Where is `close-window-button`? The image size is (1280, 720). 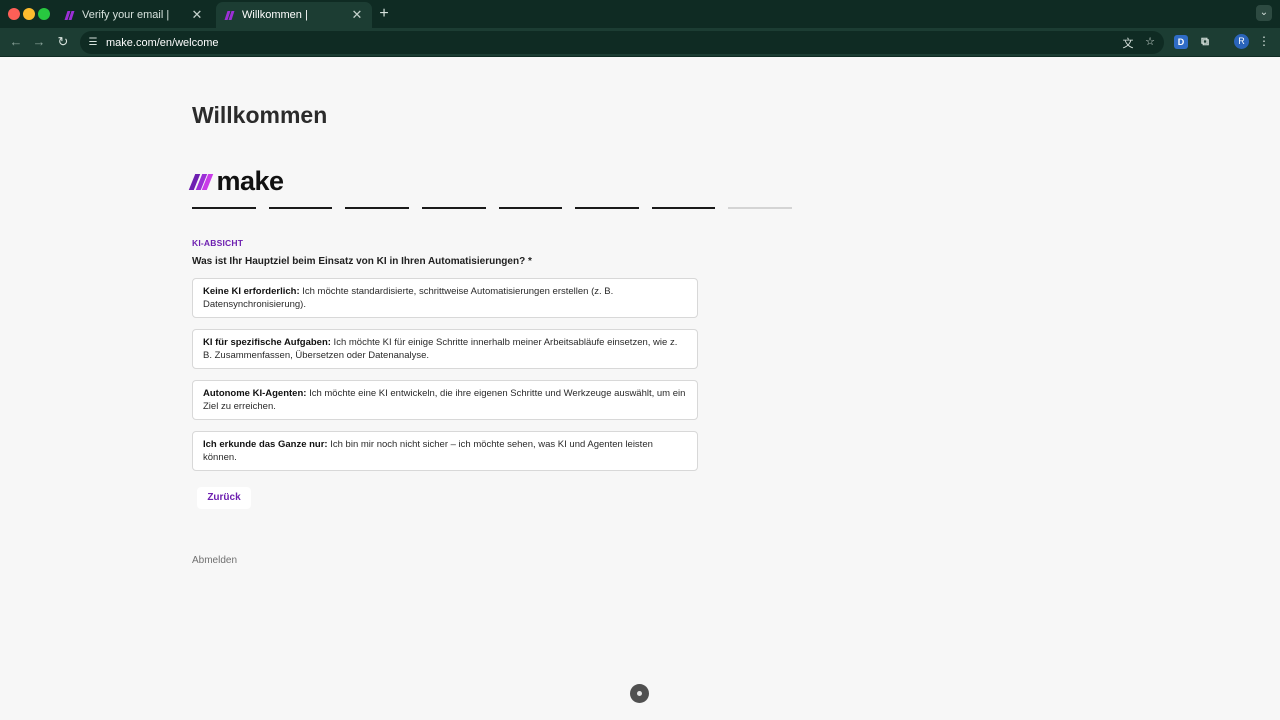
close-window-button is located at coordinates (14, 14).